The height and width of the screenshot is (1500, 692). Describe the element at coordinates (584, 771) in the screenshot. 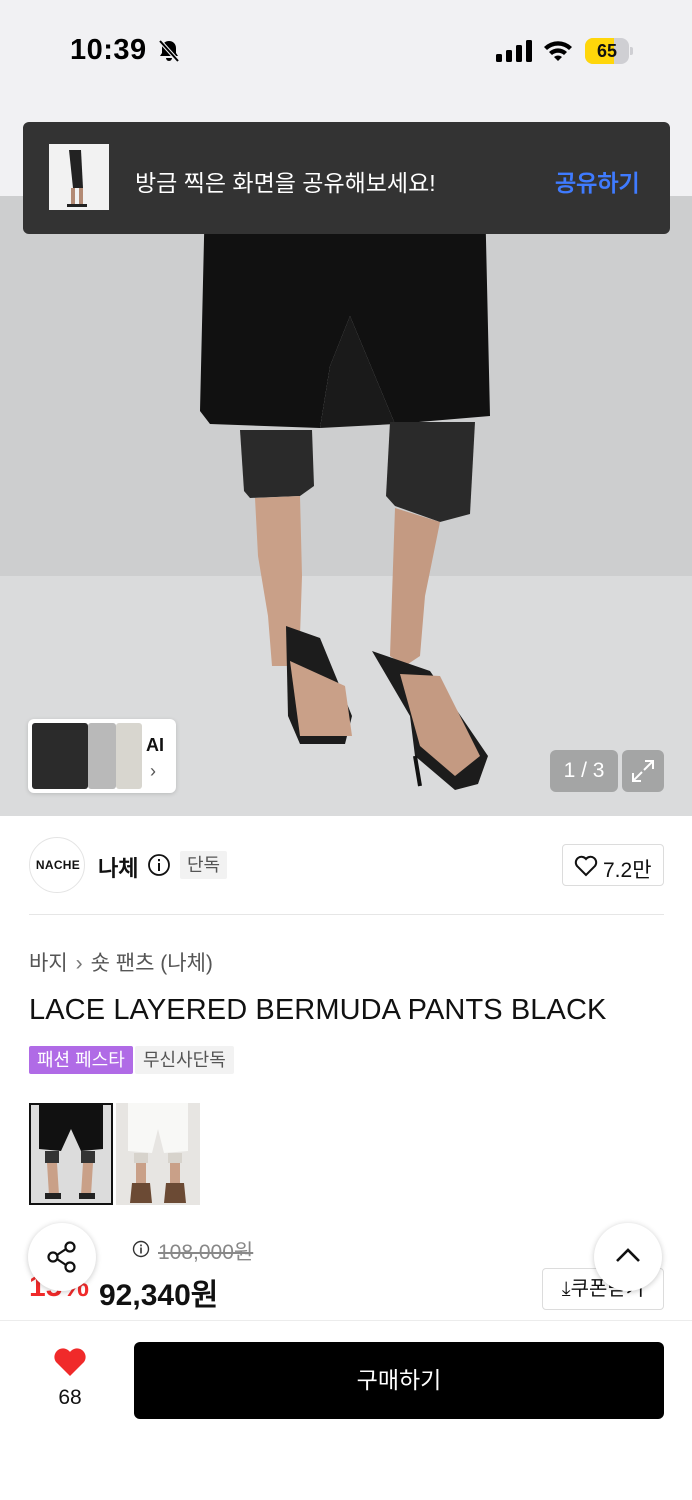

I see `image-counter: 1 / 3` at that location.